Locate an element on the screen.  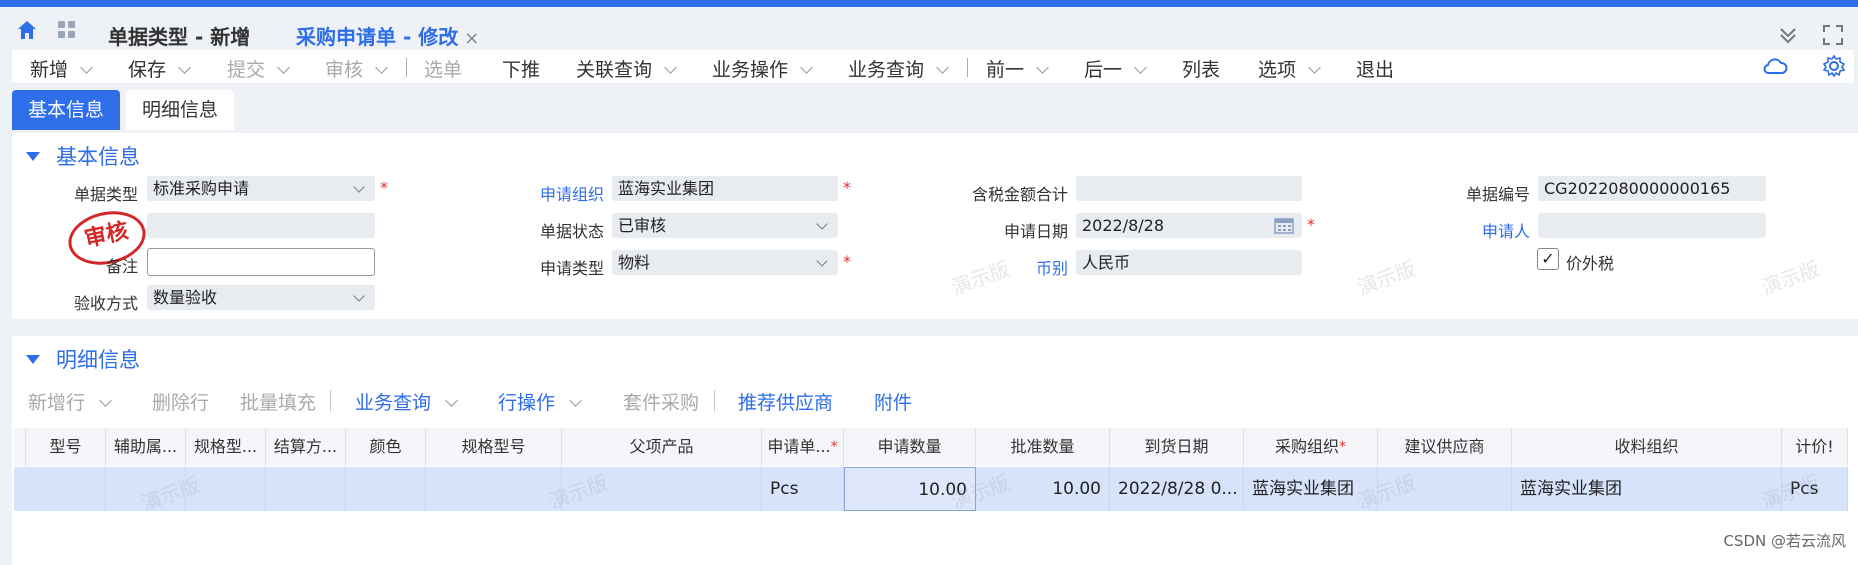
applicant-label: 申请人 is located at coordinates (1465, 230).